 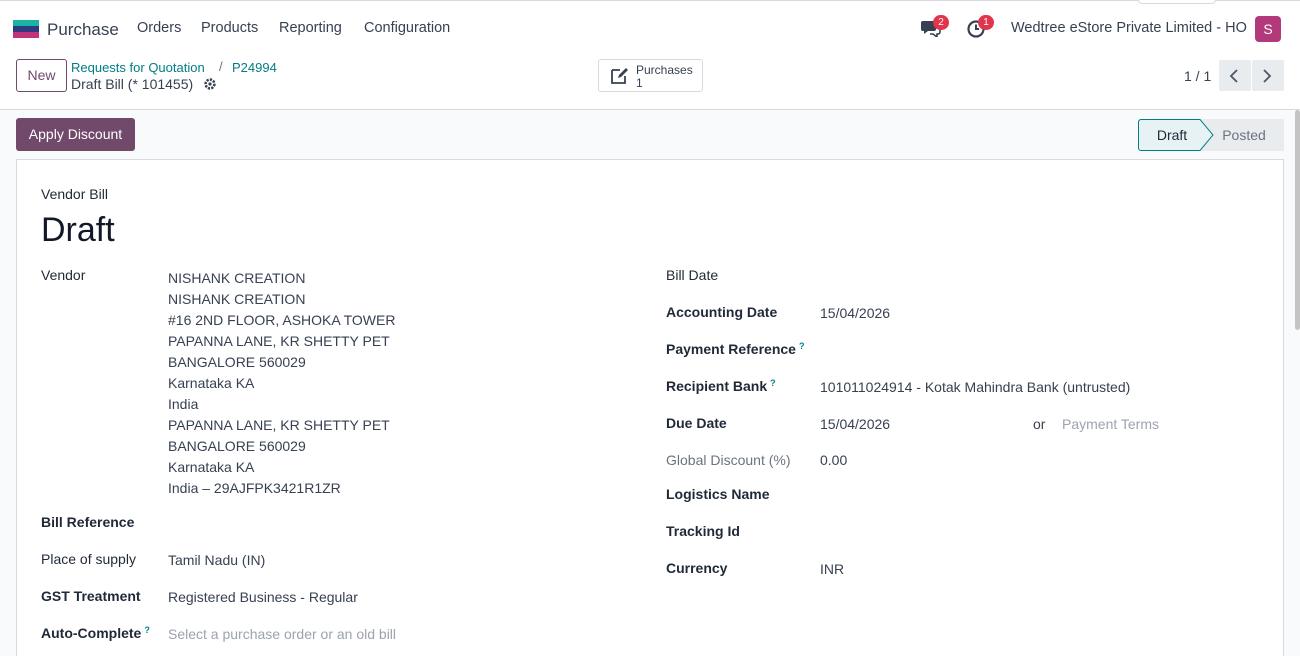 I want to click on purchases-smart-button: Purchases 1, so click(x=650, y=75).